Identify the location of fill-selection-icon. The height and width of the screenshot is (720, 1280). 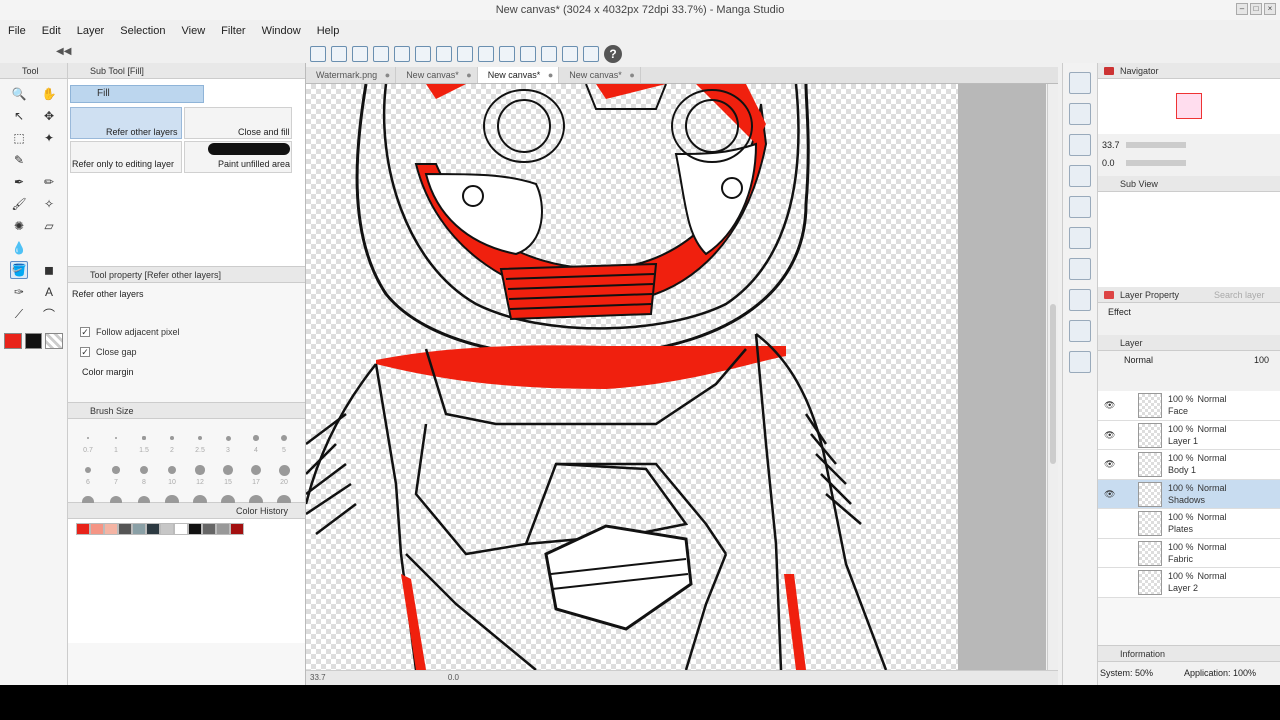
(486, 54).